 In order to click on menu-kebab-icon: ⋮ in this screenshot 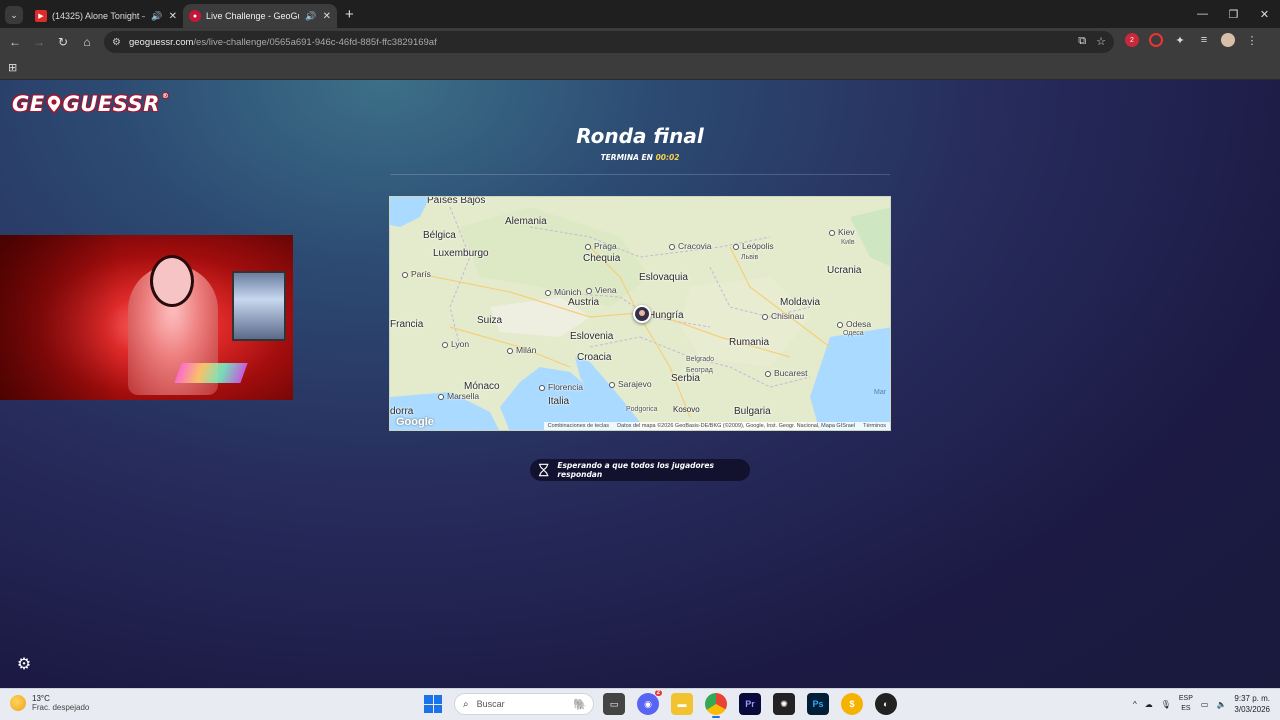, I will do `click(1252, 40)`.